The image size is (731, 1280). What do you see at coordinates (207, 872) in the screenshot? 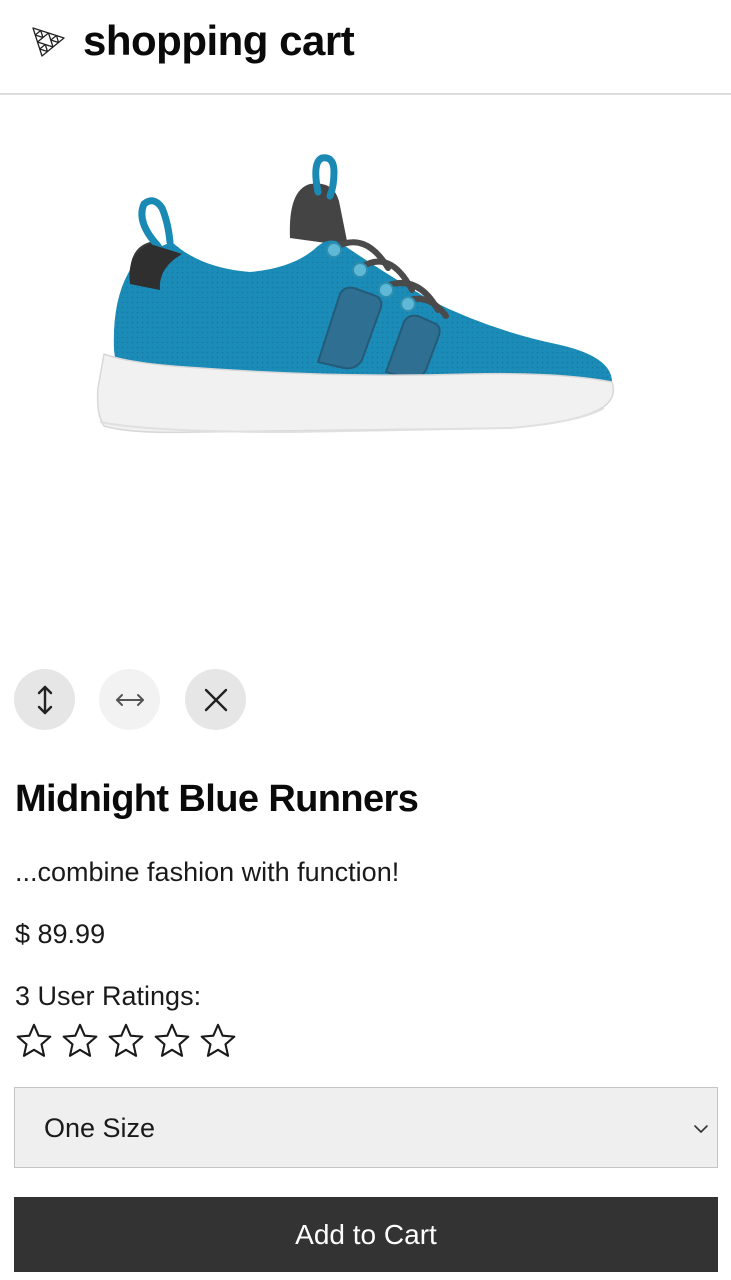
I see `product-description: ...combine fashion with function!` at bounding box center [207, 872].